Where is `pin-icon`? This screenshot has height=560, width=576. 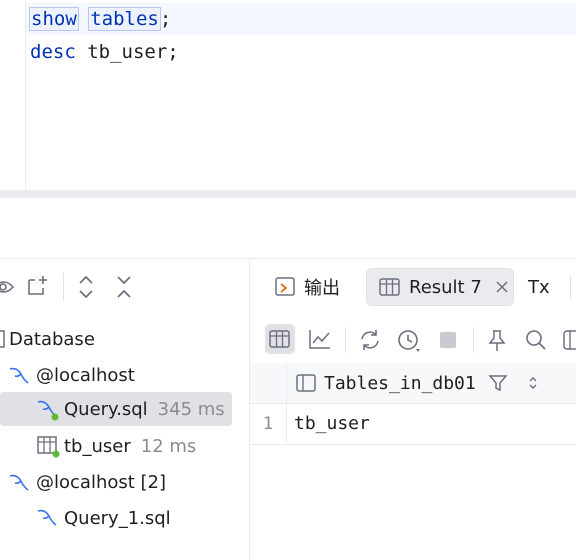
pin-icon is located at coordinates (497, 340).